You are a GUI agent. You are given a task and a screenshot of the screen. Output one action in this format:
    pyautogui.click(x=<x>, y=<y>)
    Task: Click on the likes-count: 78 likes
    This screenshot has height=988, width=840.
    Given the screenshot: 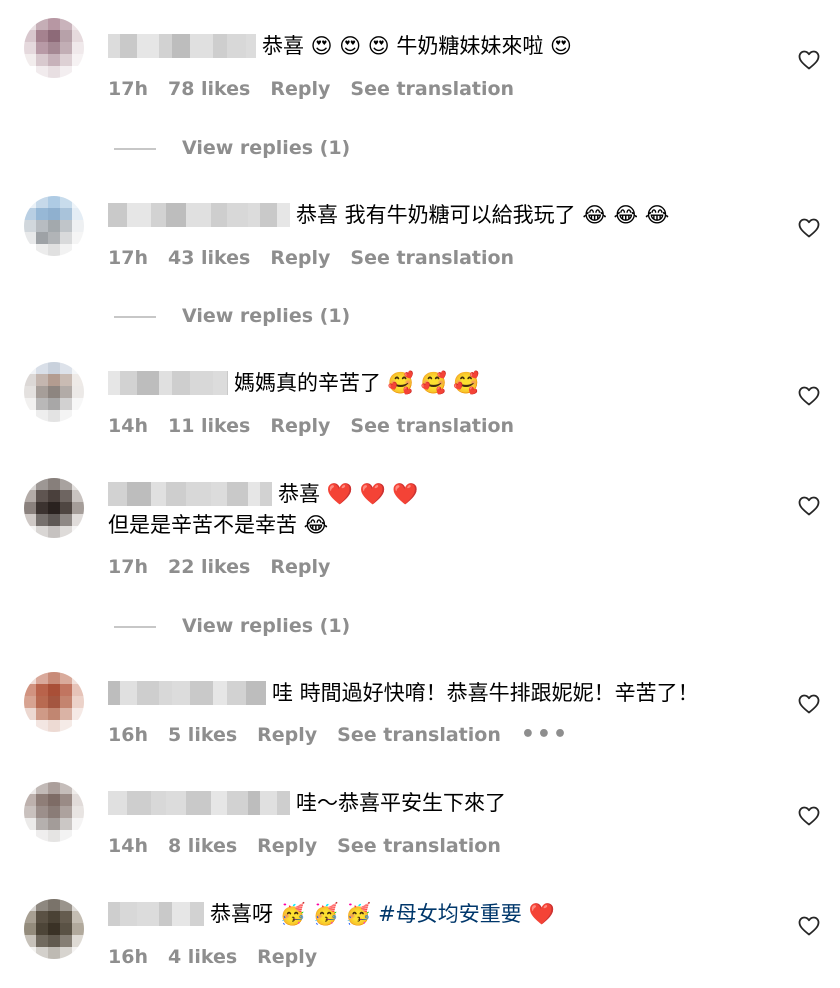 What is the action you would take?
    pyautogui.click(x=209, y=89)
    